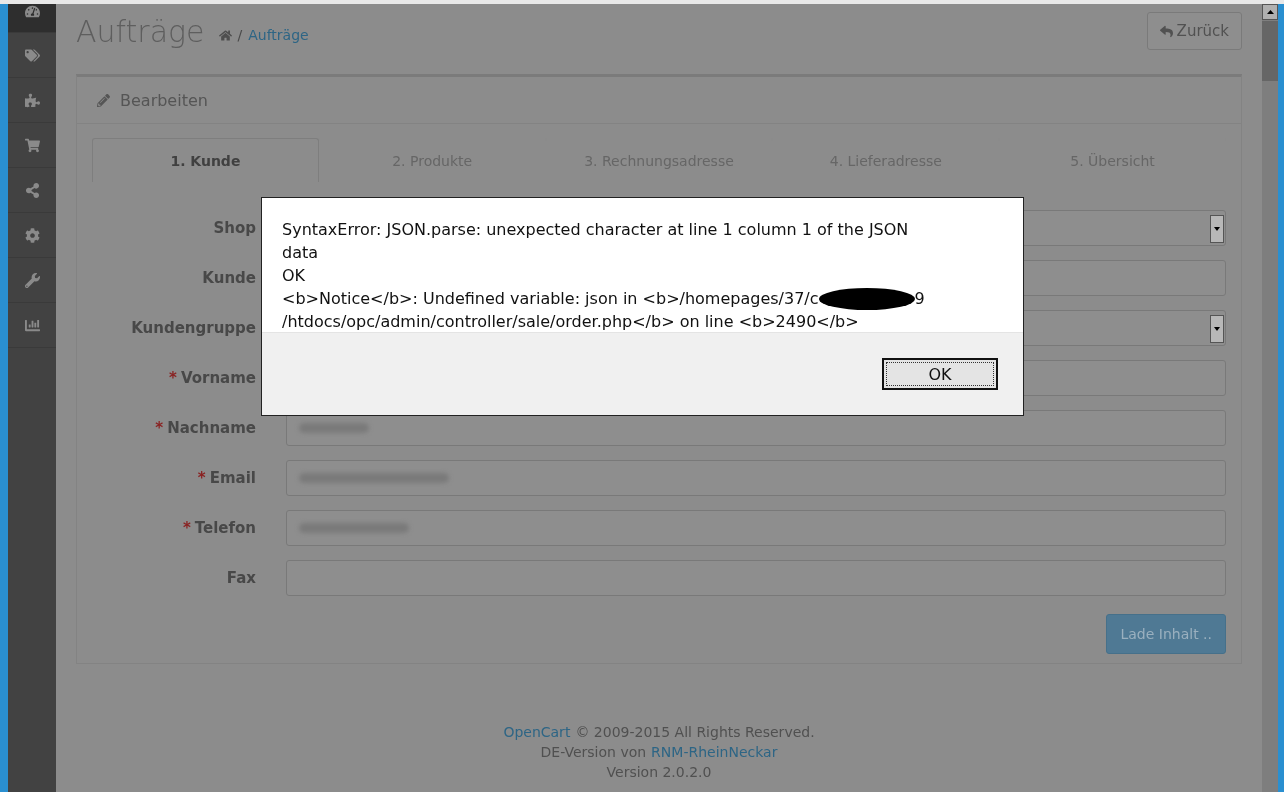 The height and width of the screenshot is (792, 1284). I want to click on tags-icon, so click(32, 55).